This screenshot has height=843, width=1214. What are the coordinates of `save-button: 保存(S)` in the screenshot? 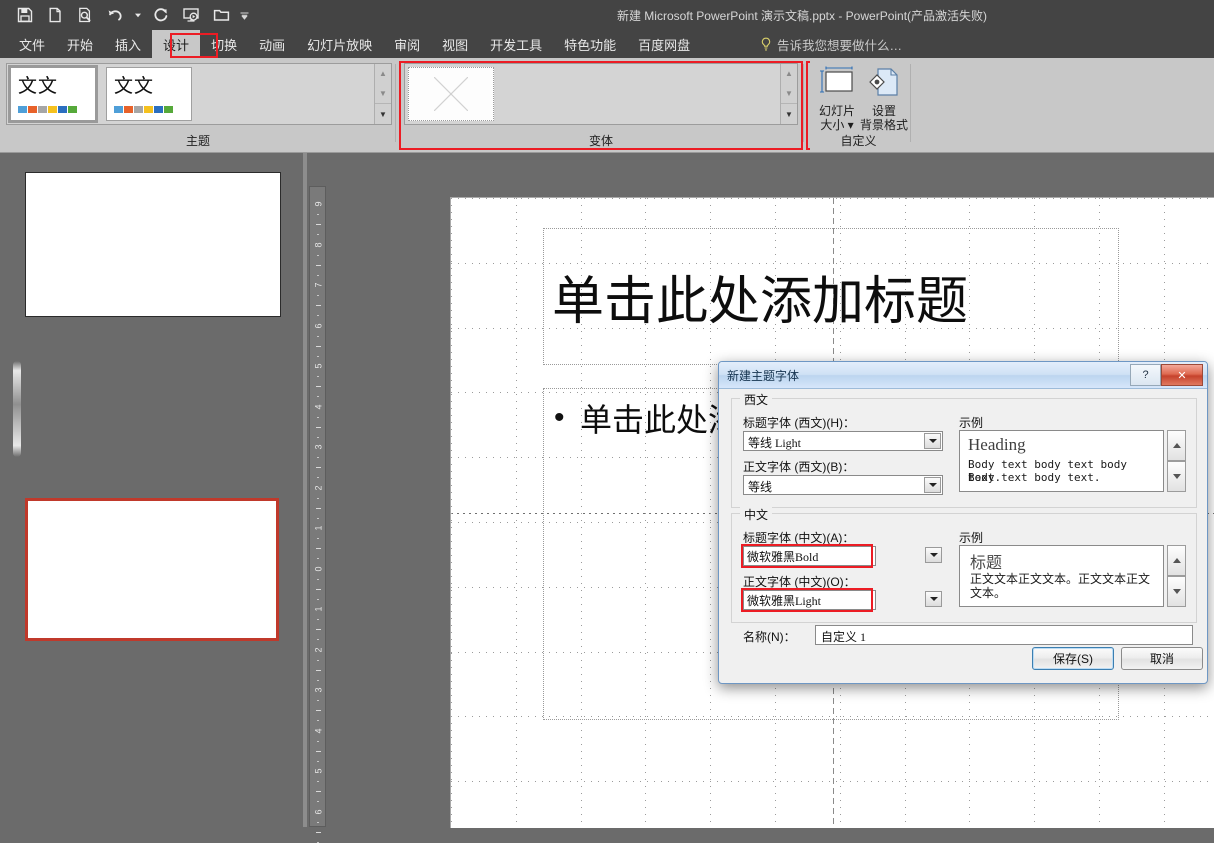 It's located at (1073, 658).